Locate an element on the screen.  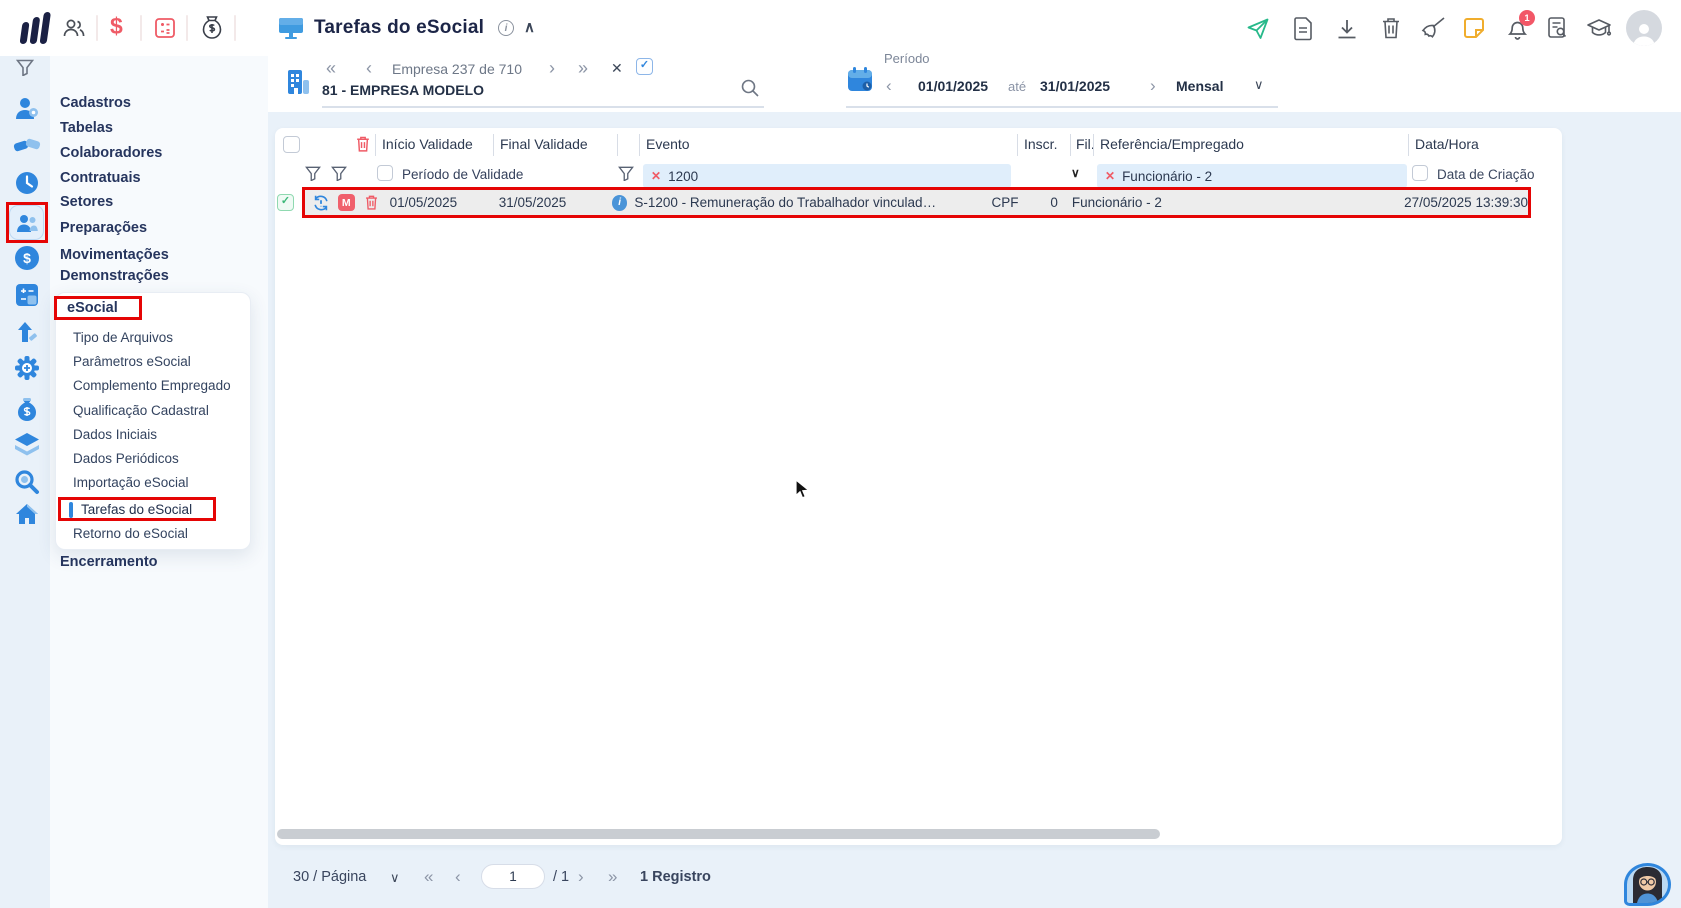
last-page-button: » is located at coordinates (612, 877).